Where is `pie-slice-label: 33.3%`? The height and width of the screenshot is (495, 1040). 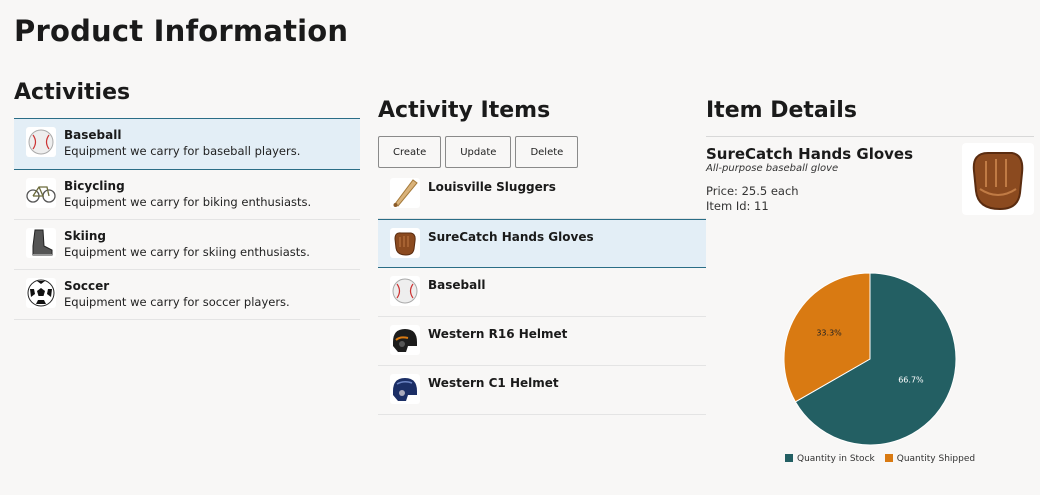
pie-slice-label: 33.3% is located at coordinates (829, 332).